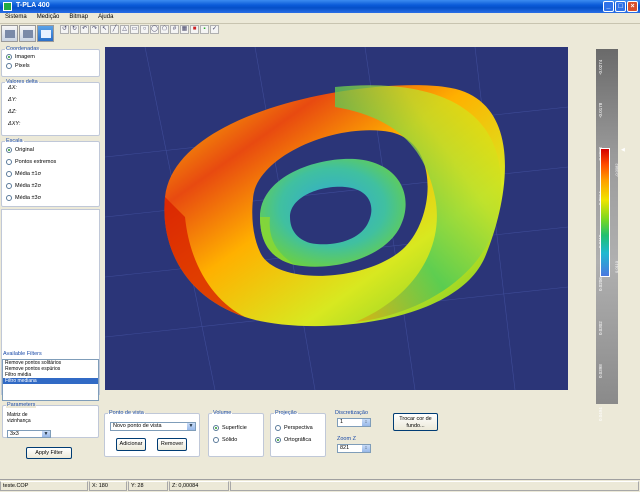  I want to click on status-z: Z: 0,00084, so click(199, 486).